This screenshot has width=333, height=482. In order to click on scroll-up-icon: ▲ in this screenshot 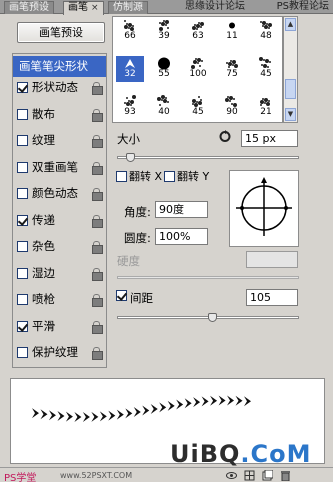, I will do `click(290, 24)`.